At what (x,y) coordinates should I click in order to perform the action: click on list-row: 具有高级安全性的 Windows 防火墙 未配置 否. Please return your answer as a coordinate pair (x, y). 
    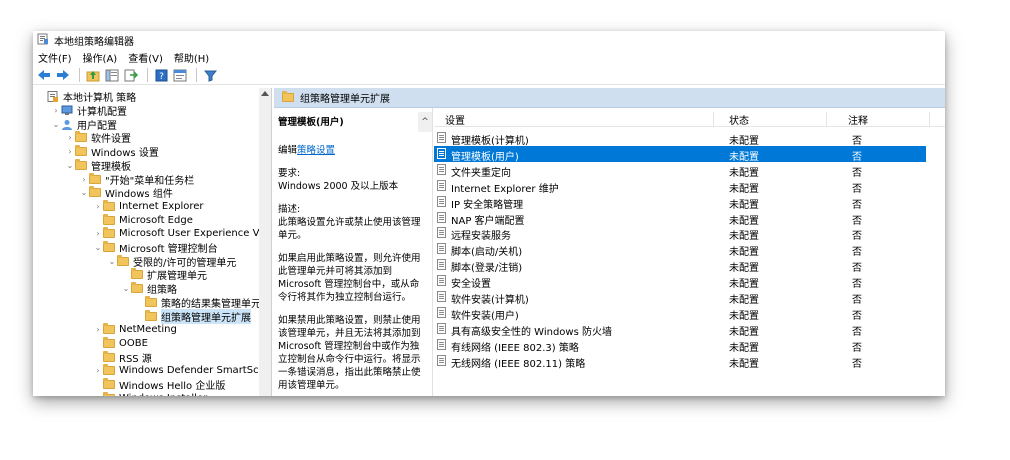
    Looking at the image, I should click on (689, 329).